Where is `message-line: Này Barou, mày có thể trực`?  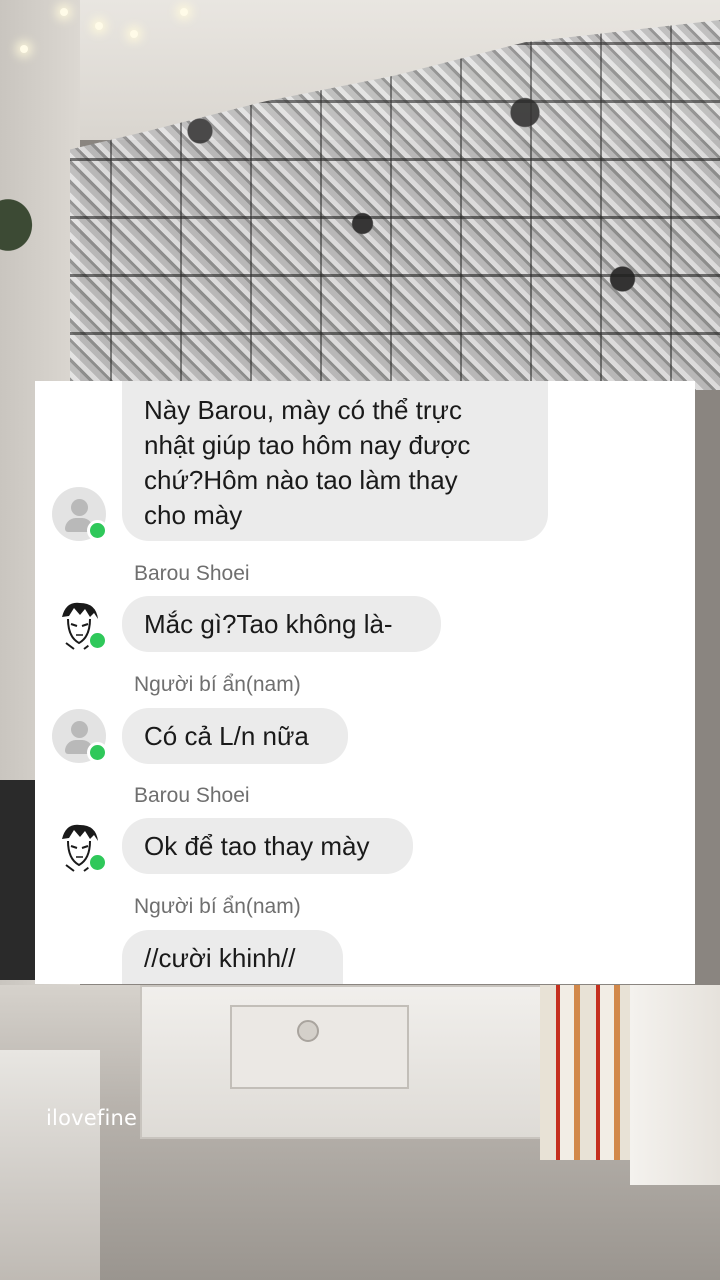 message-line: Này Barou, mày có thể trực is located at coordinates (303, 410).